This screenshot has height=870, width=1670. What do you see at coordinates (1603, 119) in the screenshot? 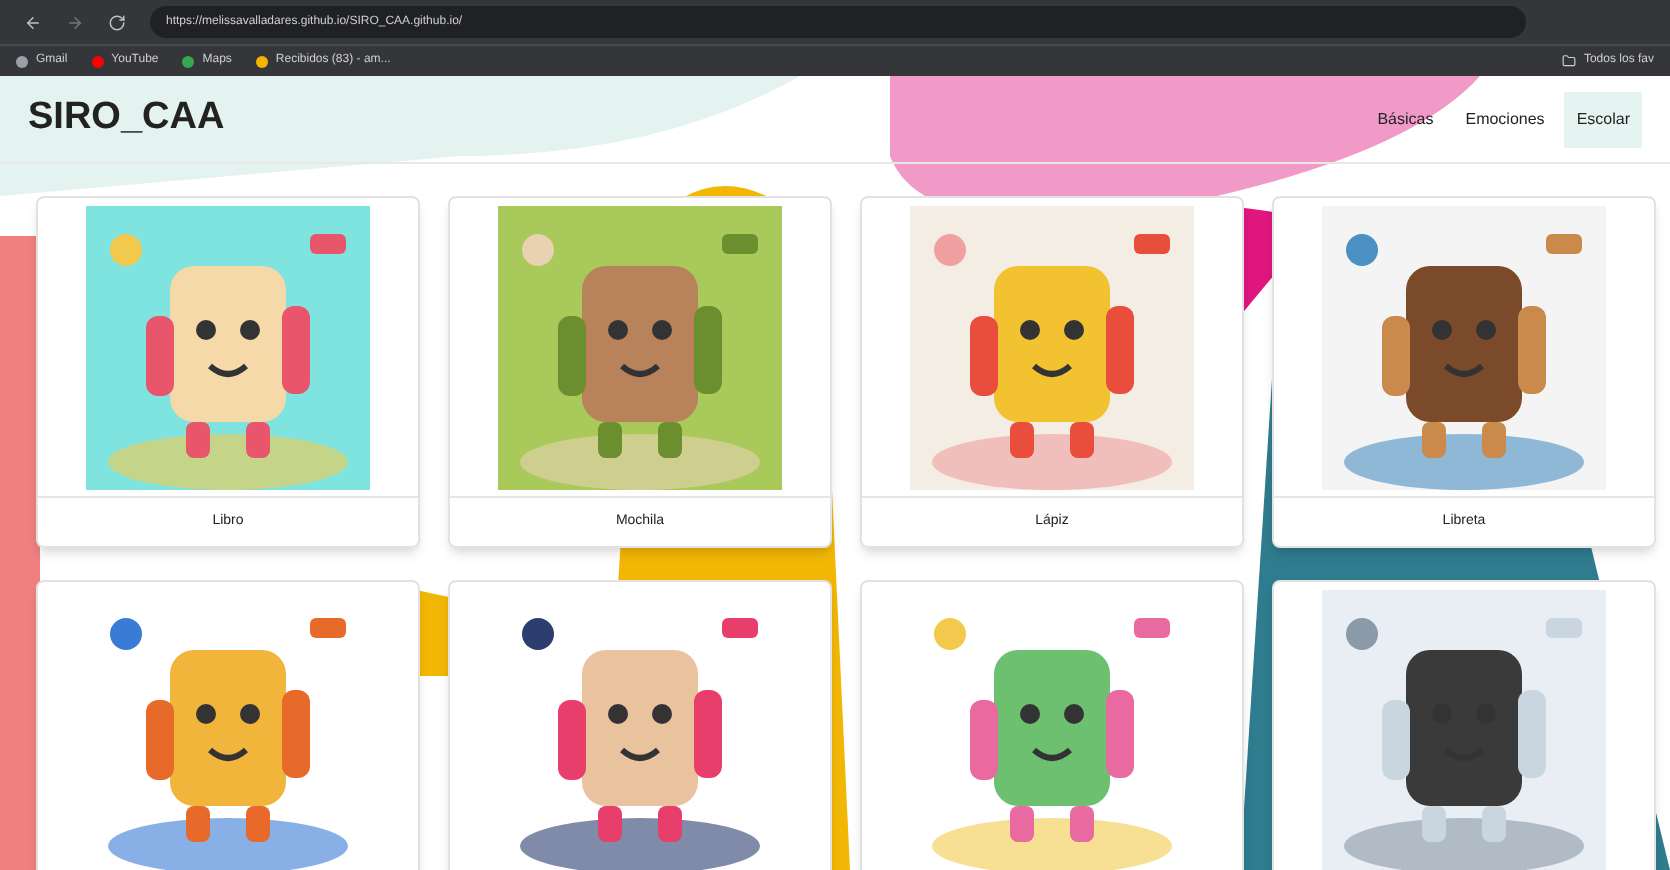
I see `nav-link: Escolar` at bounding box center [1603, 119].